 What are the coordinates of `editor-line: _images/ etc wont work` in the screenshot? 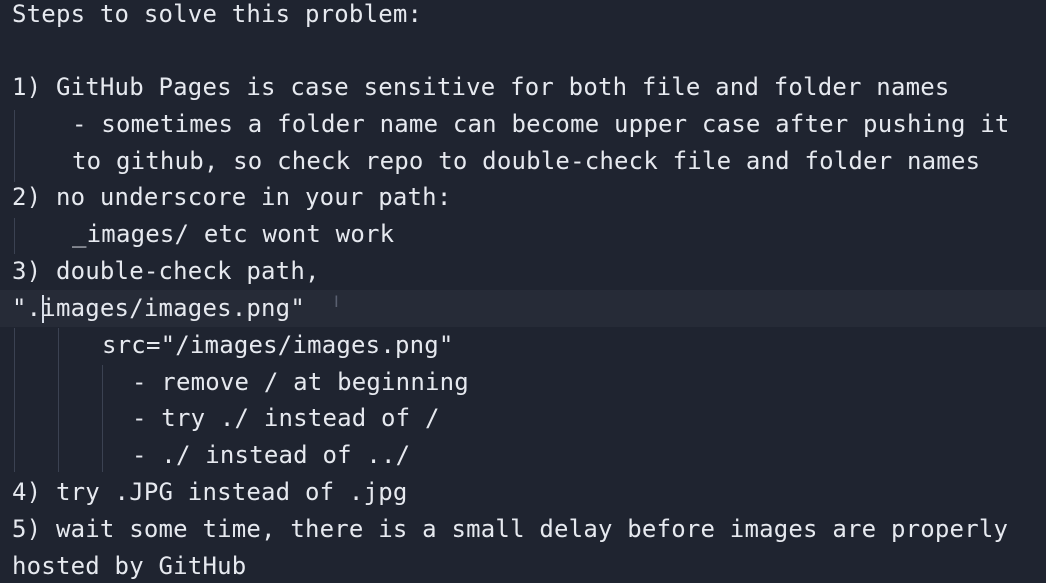 It's located at (523, 234).